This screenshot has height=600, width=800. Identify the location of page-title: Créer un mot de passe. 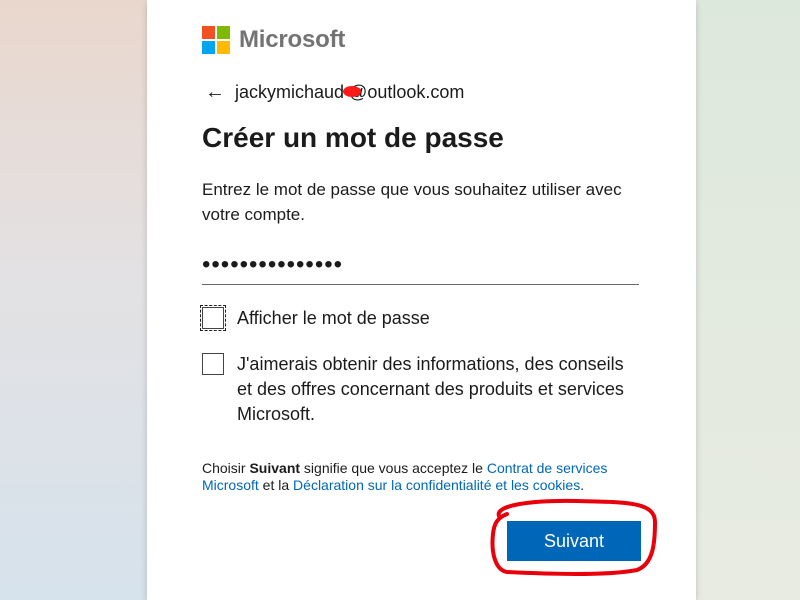
(353, 137).